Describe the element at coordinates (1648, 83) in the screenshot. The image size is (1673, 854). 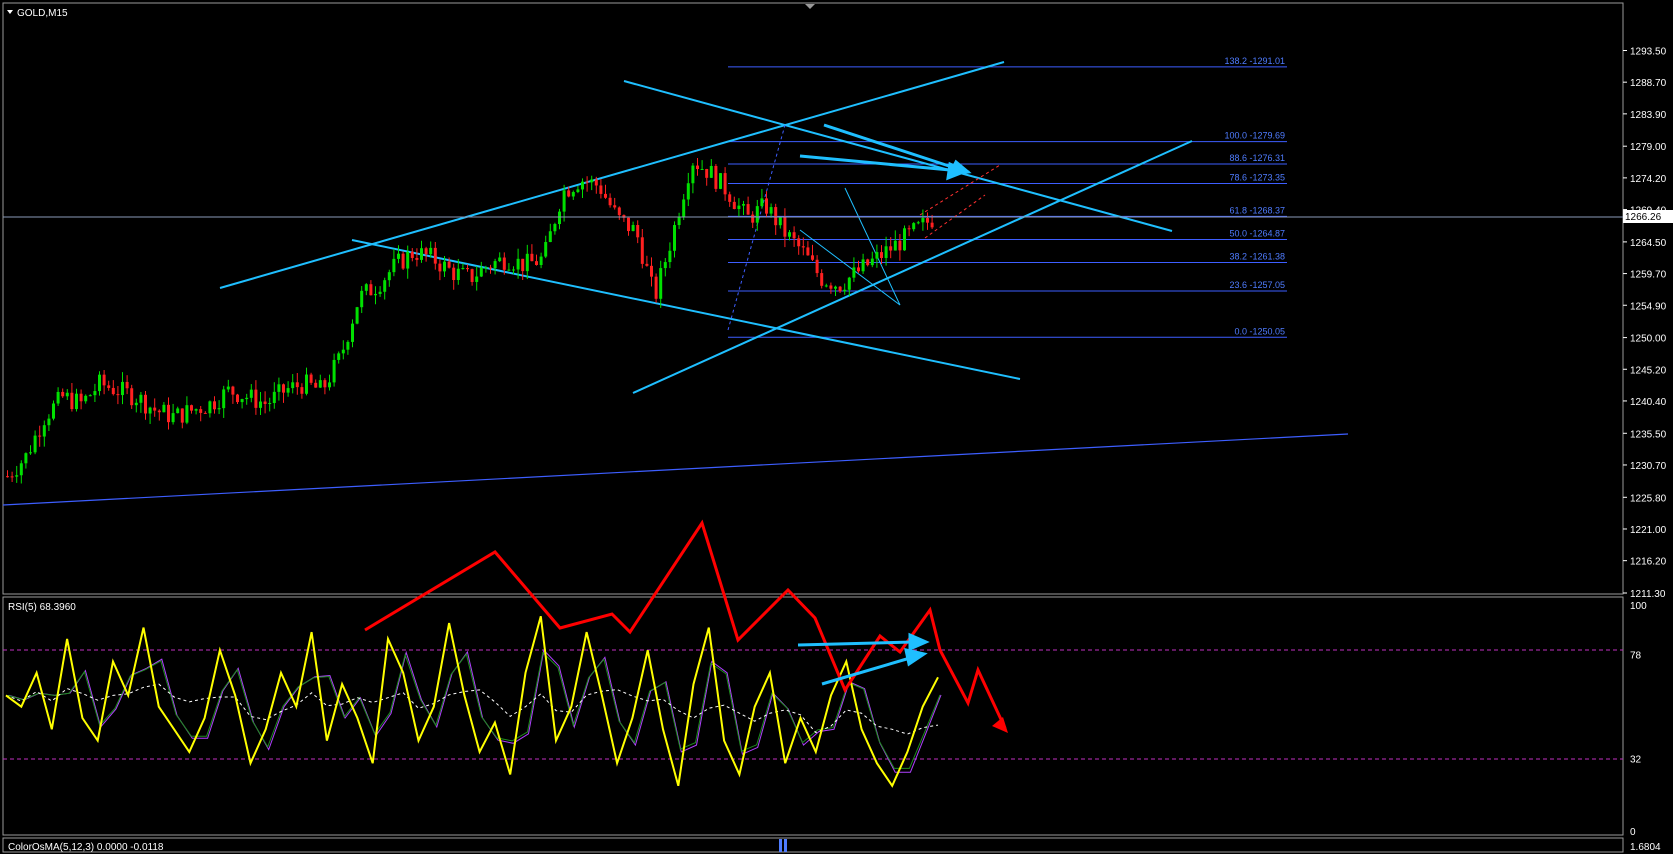
I see `price-tick-label: 1288.70` at that location.